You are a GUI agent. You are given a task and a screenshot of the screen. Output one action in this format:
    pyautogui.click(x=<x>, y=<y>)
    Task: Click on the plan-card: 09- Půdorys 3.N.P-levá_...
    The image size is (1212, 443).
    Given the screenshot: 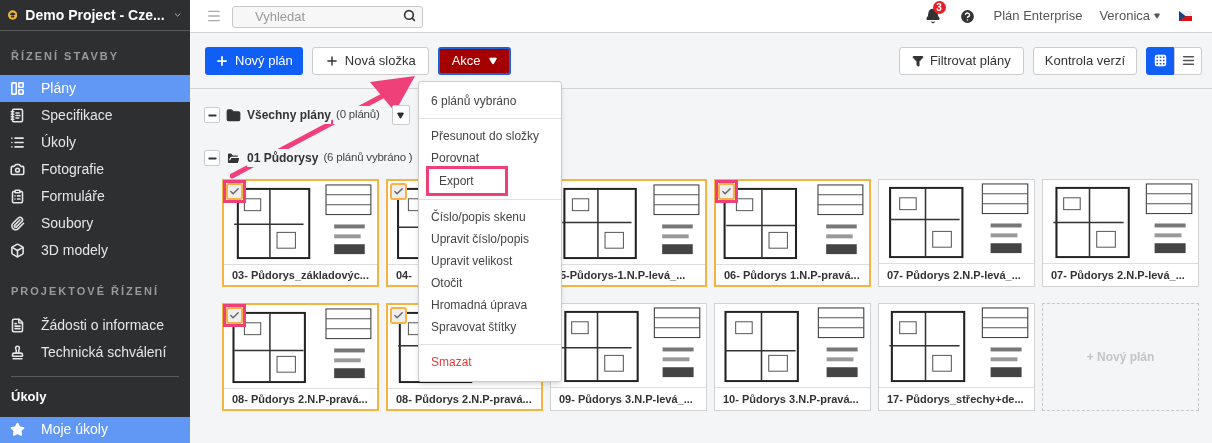 What is the action you would take?
    pyautogui.click(x=628, y=357)
    